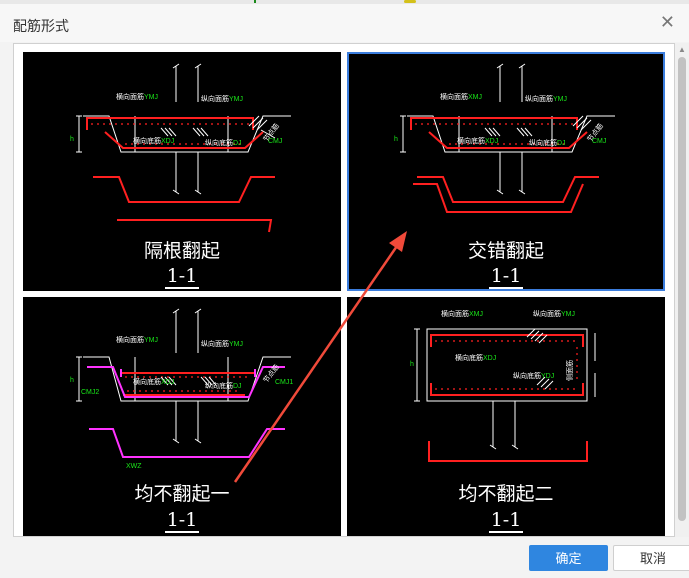 This screenshot has width=689, height=578. I want to click on cancel-button: 取消, so click(651, 558).